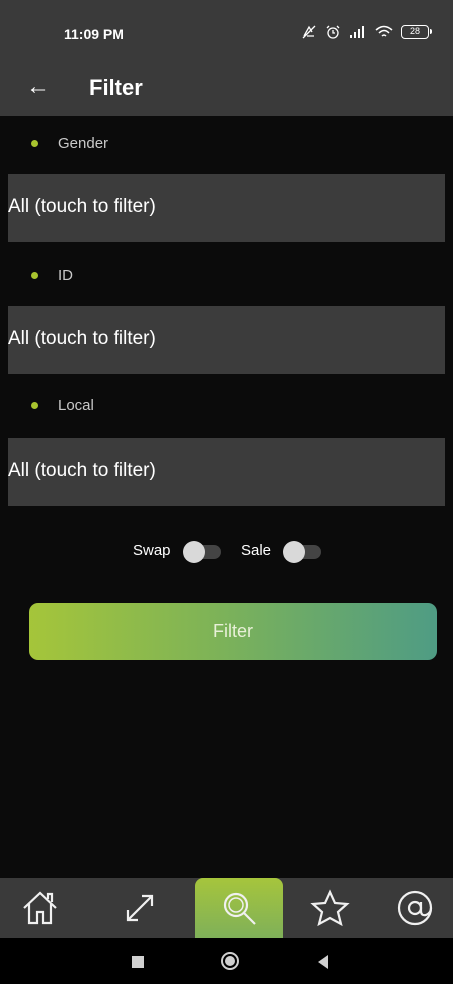 This screenshot has height=984, width=453. Describe the element at coordinates (366, 32) in the screenshot. I see `status-icons: 28` at that location.